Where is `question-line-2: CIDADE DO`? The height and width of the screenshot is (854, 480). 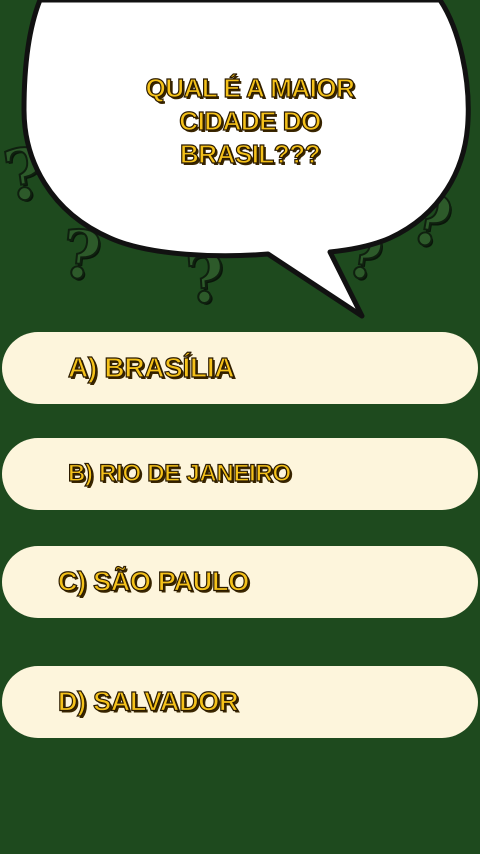
question-line-2: CIDADE DO is located at coordinates (250, 120).